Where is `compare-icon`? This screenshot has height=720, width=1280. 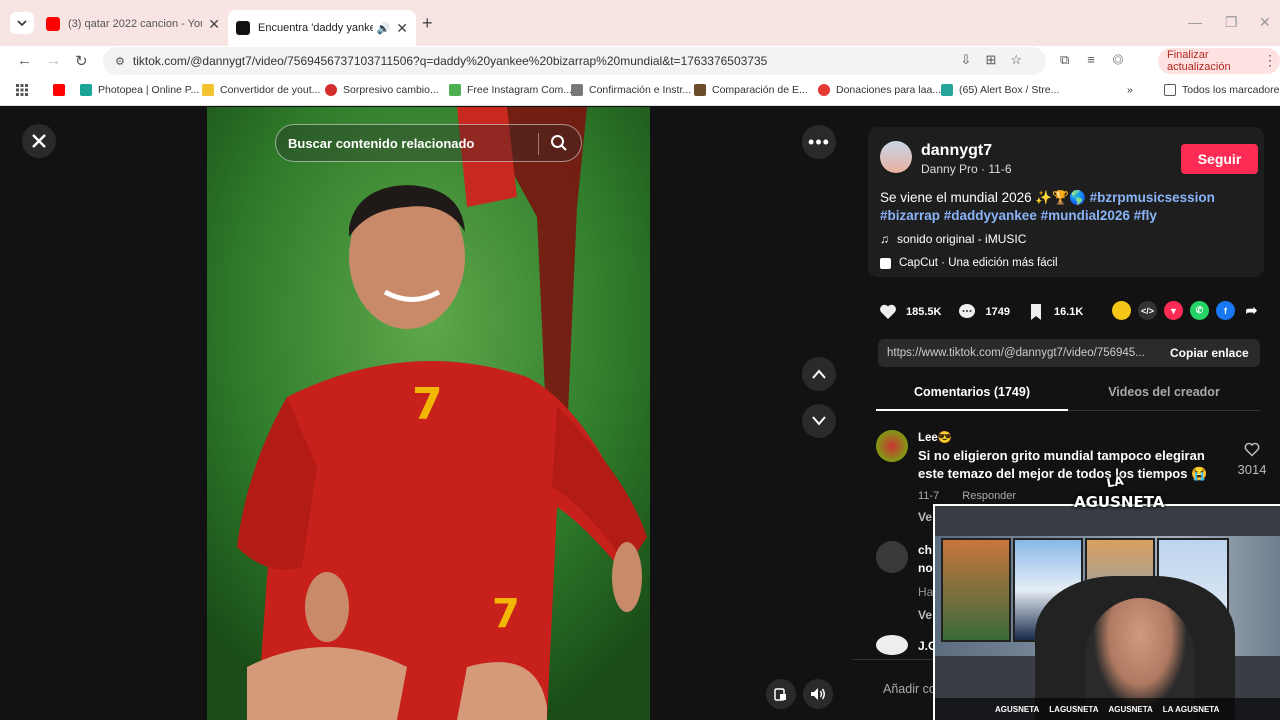
compare-icon is located at coordinates (700, 90).